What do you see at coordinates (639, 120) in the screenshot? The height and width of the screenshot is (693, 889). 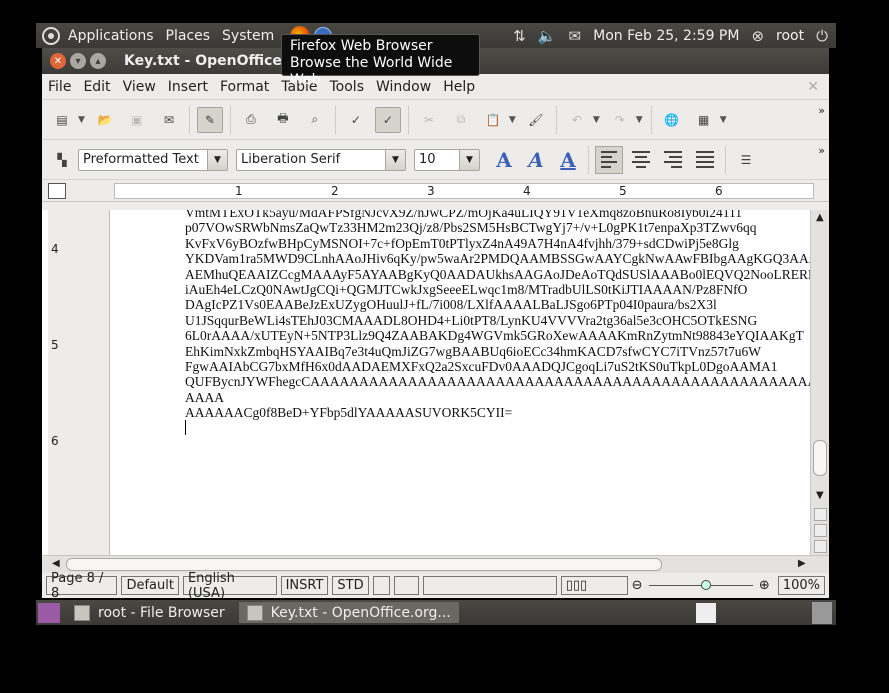 I see `redo-dropdown-icon: ▼` at bounding box center [639, 120].